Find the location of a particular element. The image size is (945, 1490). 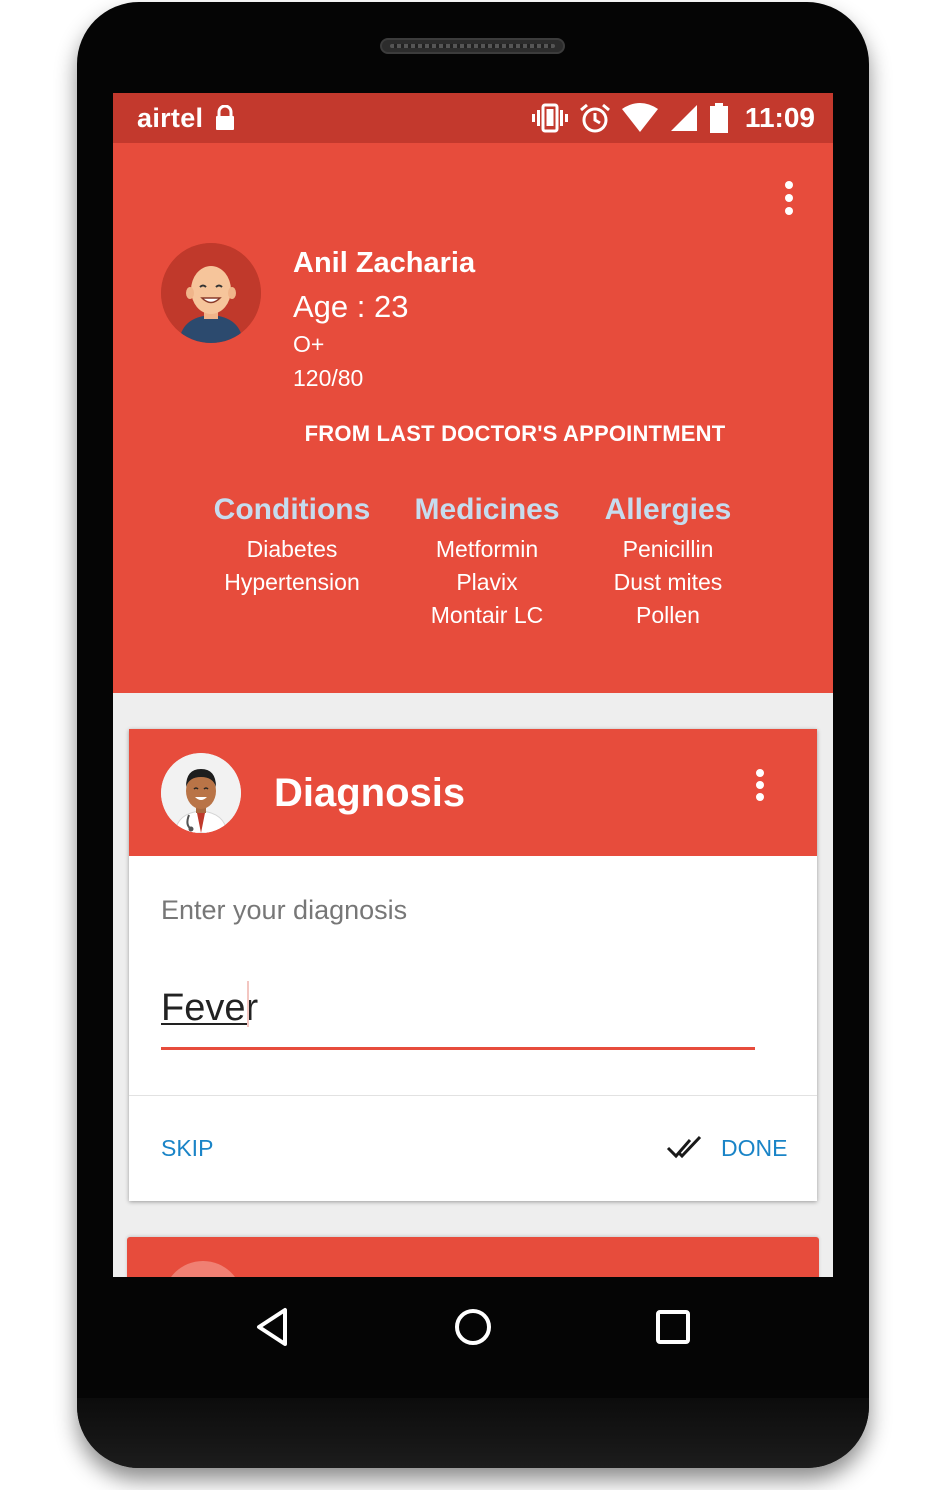

allergy-item: Penicillin is located at coordinates (668, 549).